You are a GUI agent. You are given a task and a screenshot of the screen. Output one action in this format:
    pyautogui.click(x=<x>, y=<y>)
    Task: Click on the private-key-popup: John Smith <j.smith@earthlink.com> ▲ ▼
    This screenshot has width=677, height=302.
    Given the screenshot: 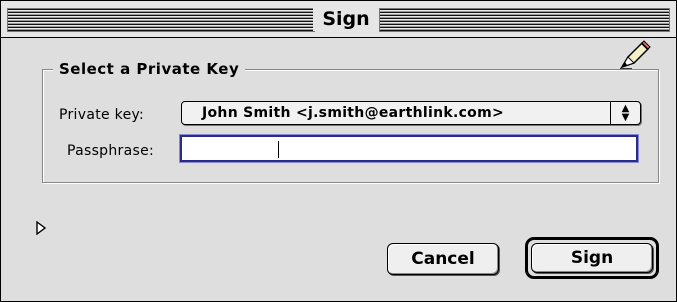 What is the action you would take?
    pyautogui.click(x=411, y=113)
    